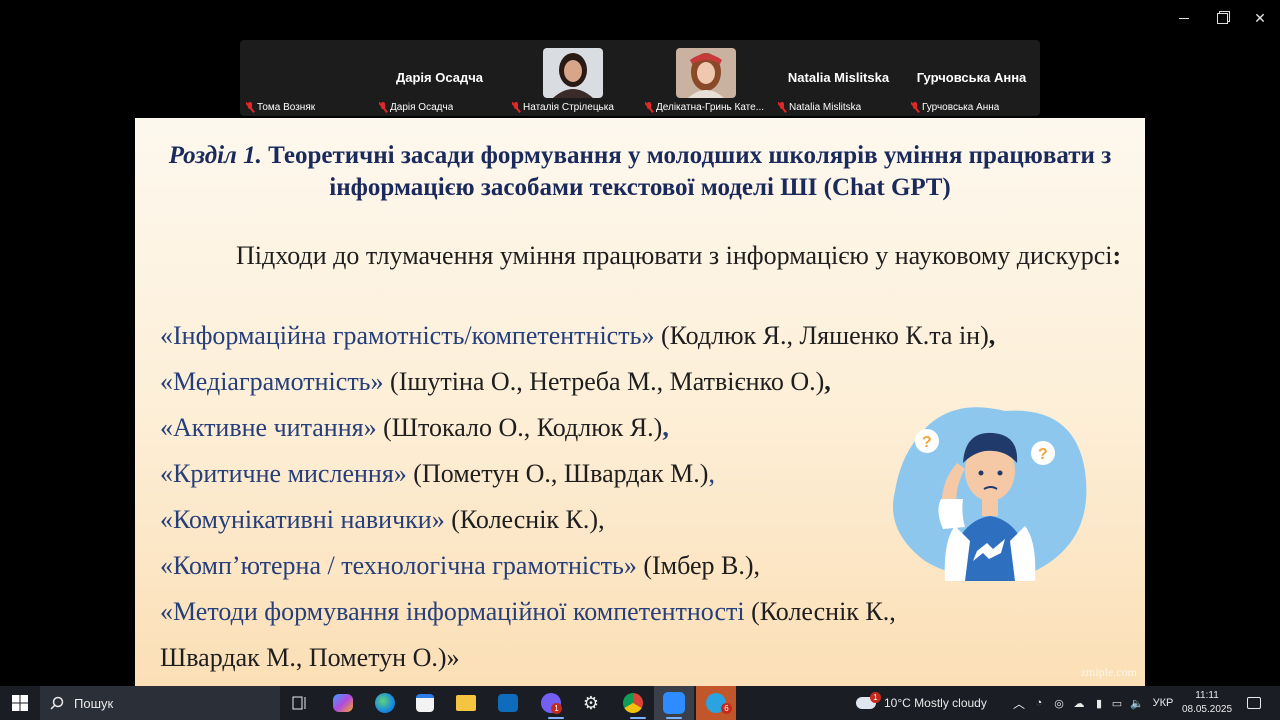  I want to click on approach-term: «Комп’ютерна / технологічна грамотність», so click(398, 565).